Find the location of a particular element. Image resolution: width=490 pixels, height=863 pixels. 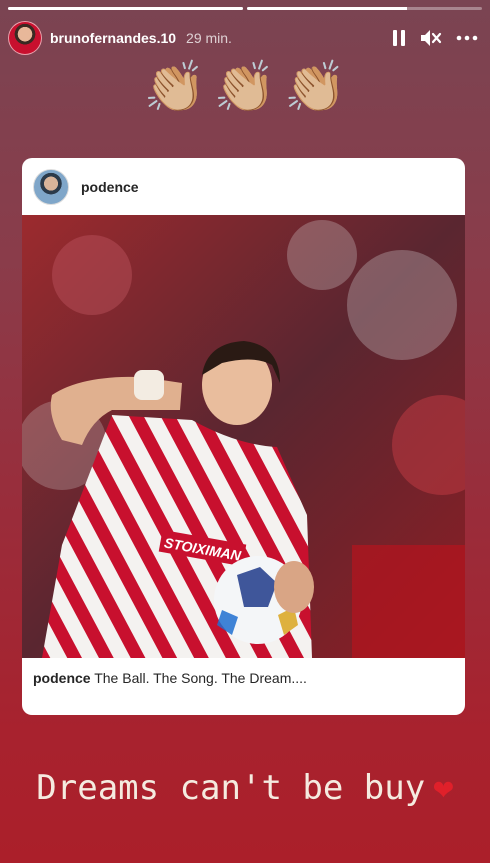

story-text-overlay: Dreams can't be buy ❤ is located at coordinates (245, 788).